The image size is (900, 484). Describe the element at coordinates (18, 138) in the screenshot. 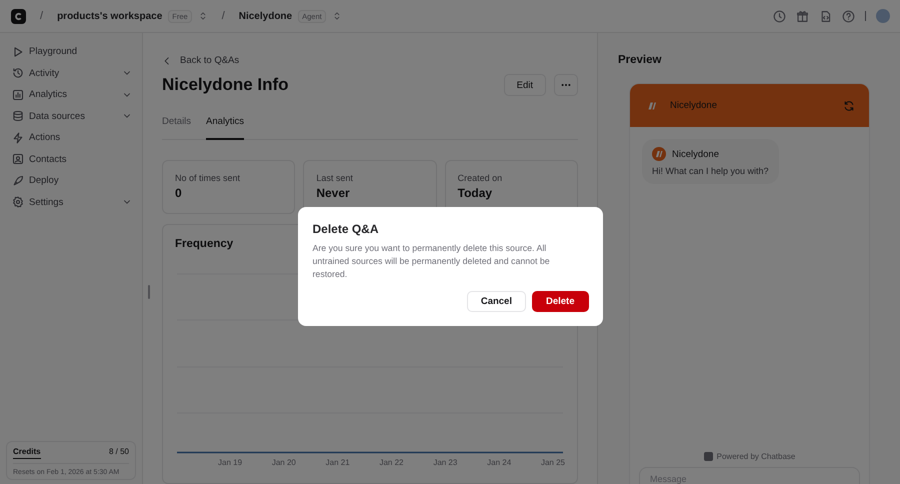

I see `lightning-icon` at that location.